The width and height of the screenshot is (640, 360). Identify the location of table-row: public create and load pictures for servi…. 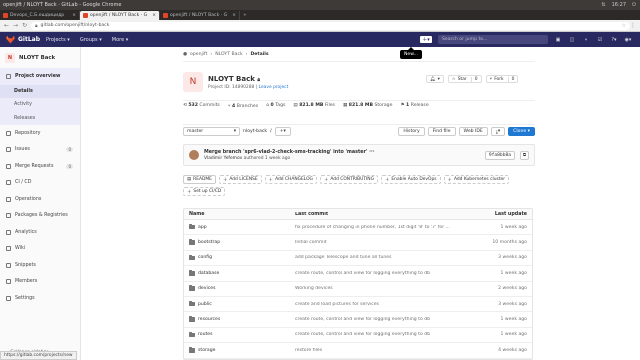
(358, 305).